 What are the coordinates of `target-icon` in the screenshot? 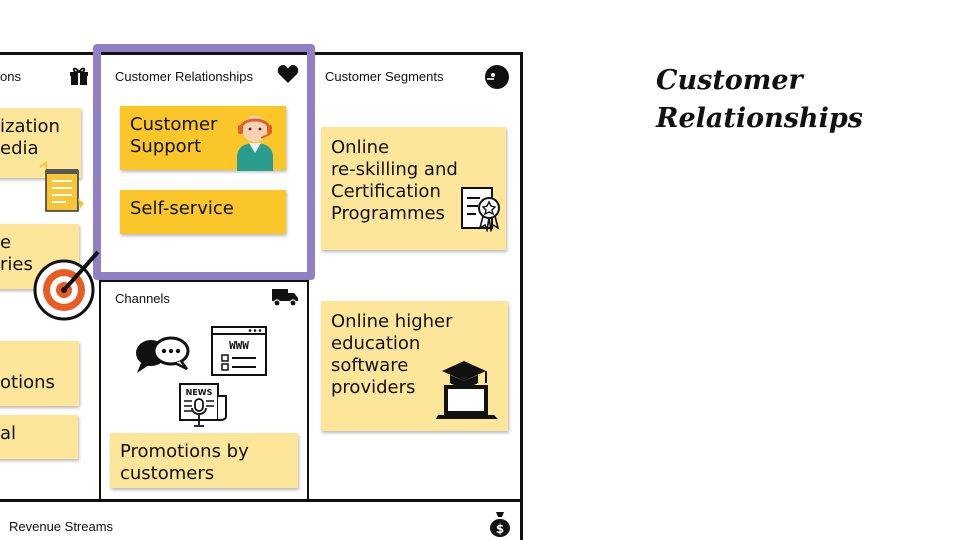 It's located at (69, 282).